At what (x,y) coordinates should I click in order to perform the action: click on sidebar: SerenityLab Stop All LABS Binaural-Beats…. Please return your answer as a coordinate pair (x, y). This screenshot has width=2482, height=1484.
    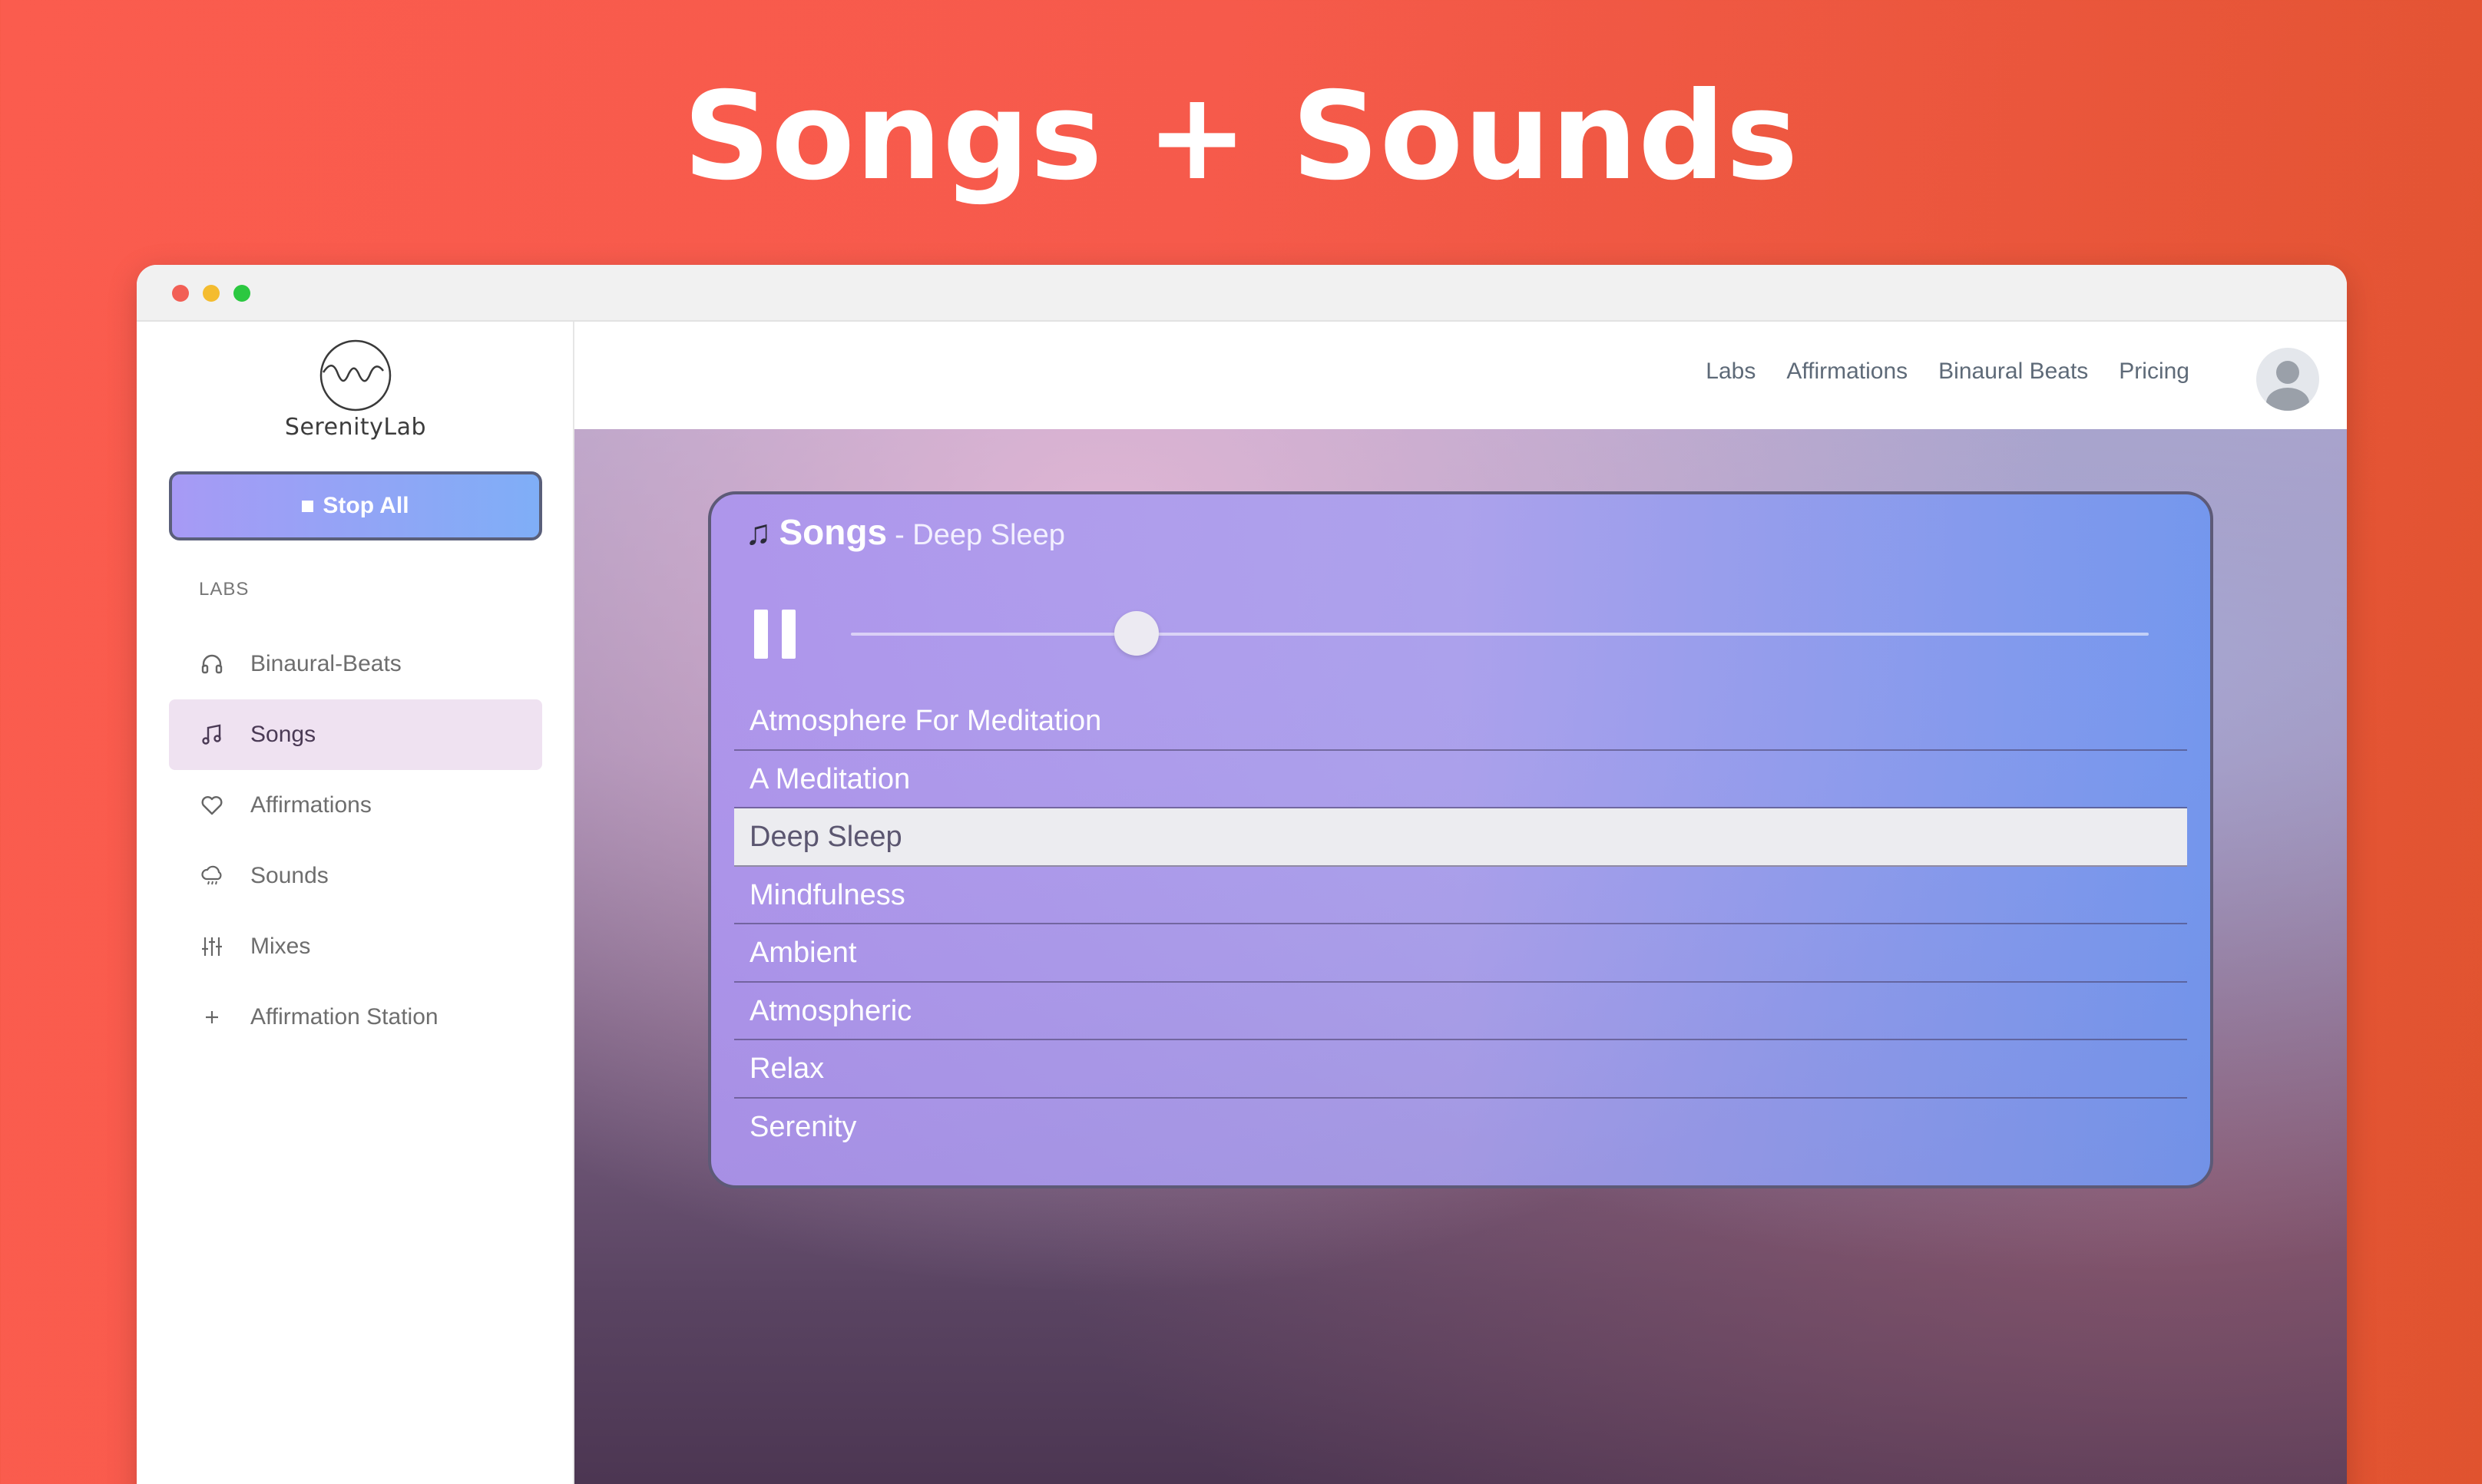
    Looking at the image, I should click on (355, 903).